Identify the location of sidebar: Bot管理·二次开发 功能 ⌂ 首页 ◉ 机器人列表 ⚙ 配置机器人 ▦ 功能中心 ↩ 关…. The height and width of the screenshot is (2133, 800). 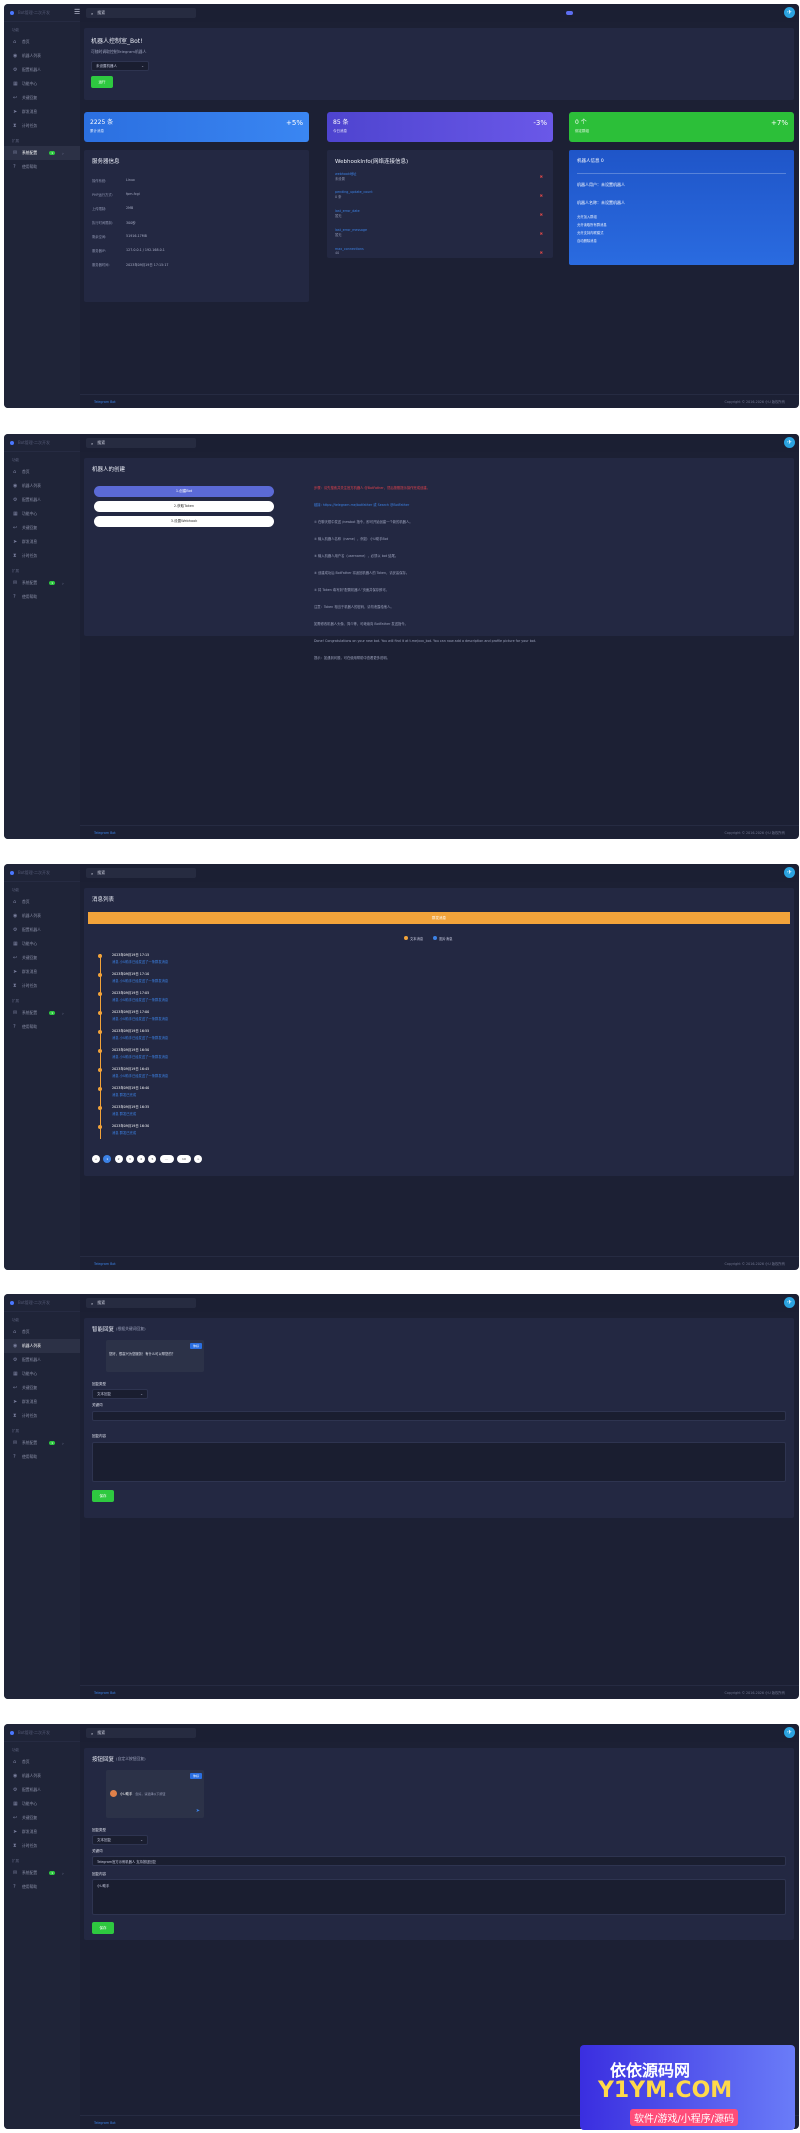
(42, 636).